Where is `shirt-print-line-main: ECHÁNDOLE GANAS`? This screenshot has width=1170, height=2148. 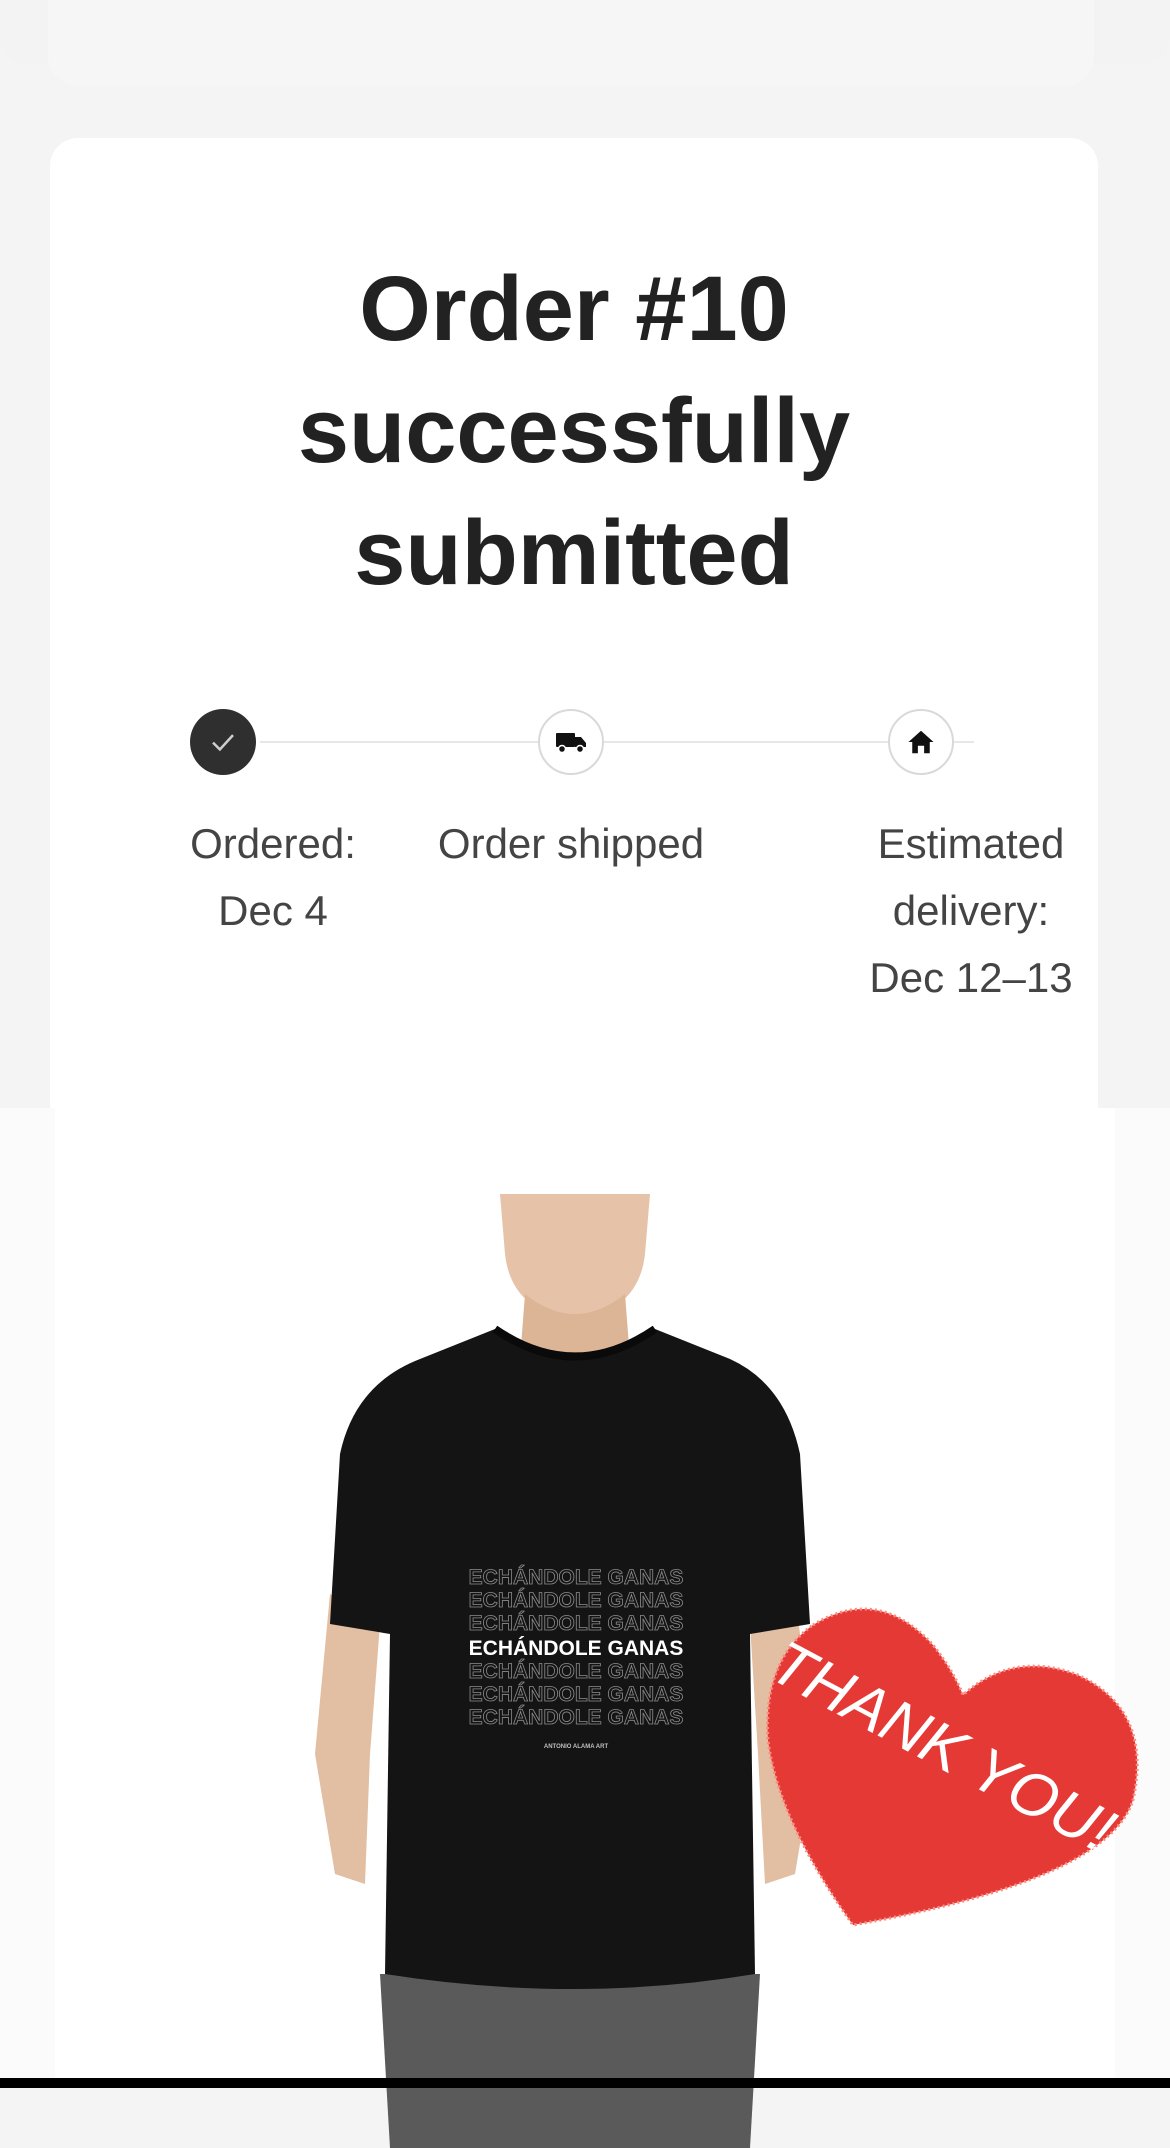 shirt-print-line-main: ECHÁNDOLE GANAS is located at coordinates (576, 1648).